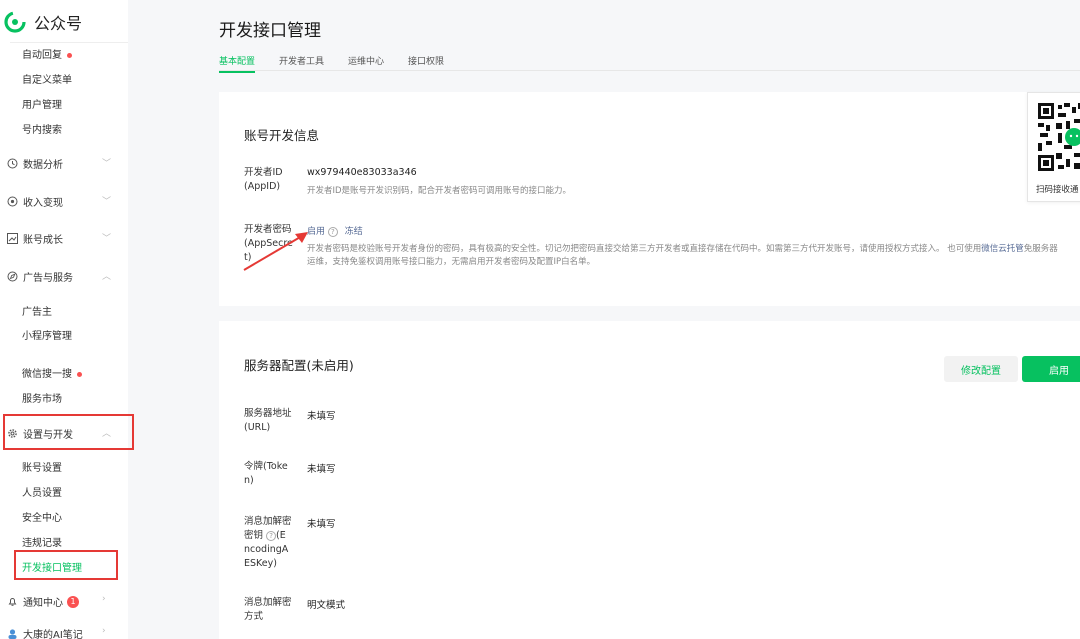  What do you see at coordinates (43, 165) in the screenshot?
I see `sidebar-group-label: 数据分析` at bounding box center [43, 165].